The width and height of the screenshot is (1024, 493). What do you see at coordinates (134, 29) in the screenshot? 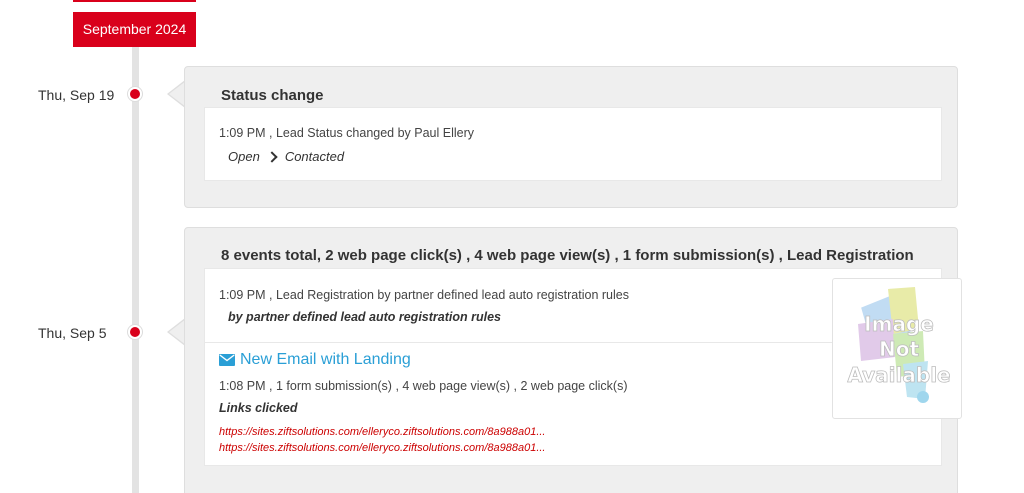
I see `month-badge: September 2024` at bounding box center [134, 29].